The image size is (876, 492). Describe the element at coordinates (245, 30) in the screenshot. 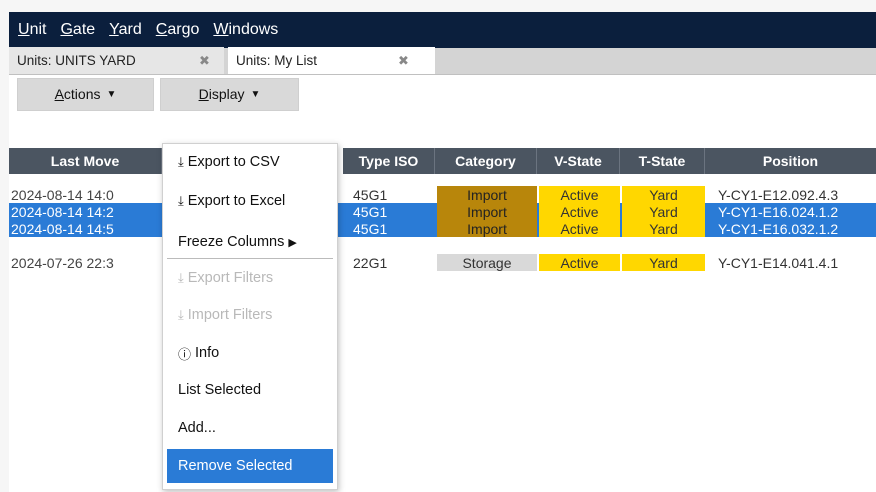

I see `menu-windows: Windows` at that location.